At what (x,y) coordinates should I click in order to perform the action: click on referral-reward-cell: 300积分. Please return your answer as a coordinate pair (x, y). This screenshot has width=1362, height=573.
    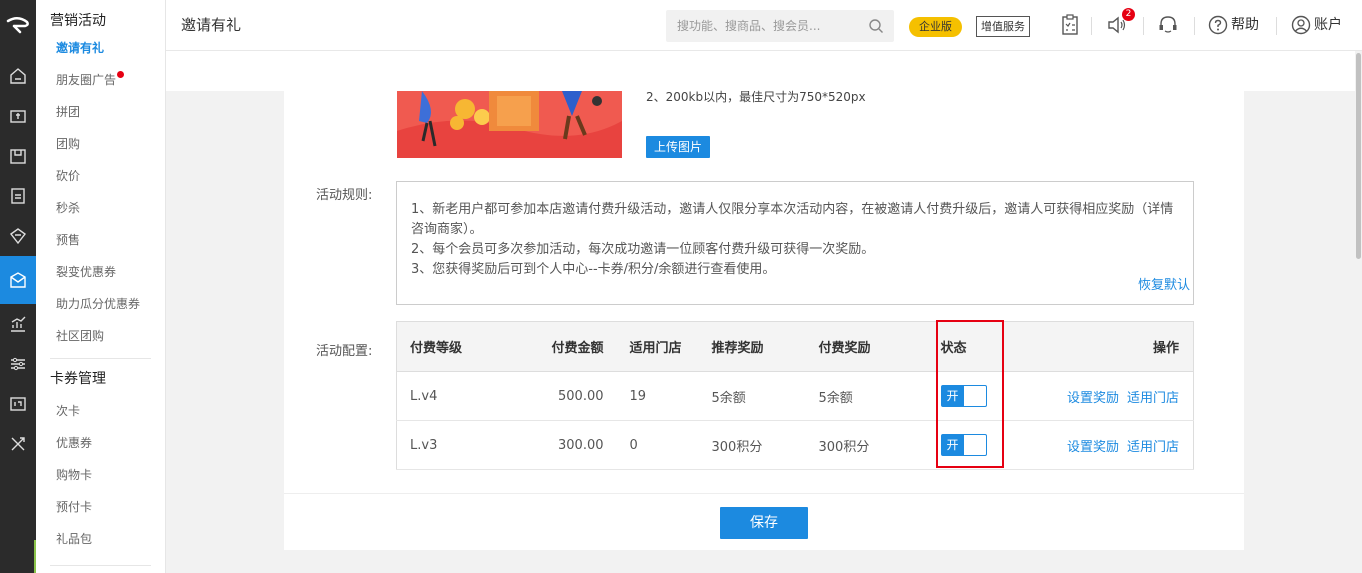
    Looking at the image, I should click on (765, 445).